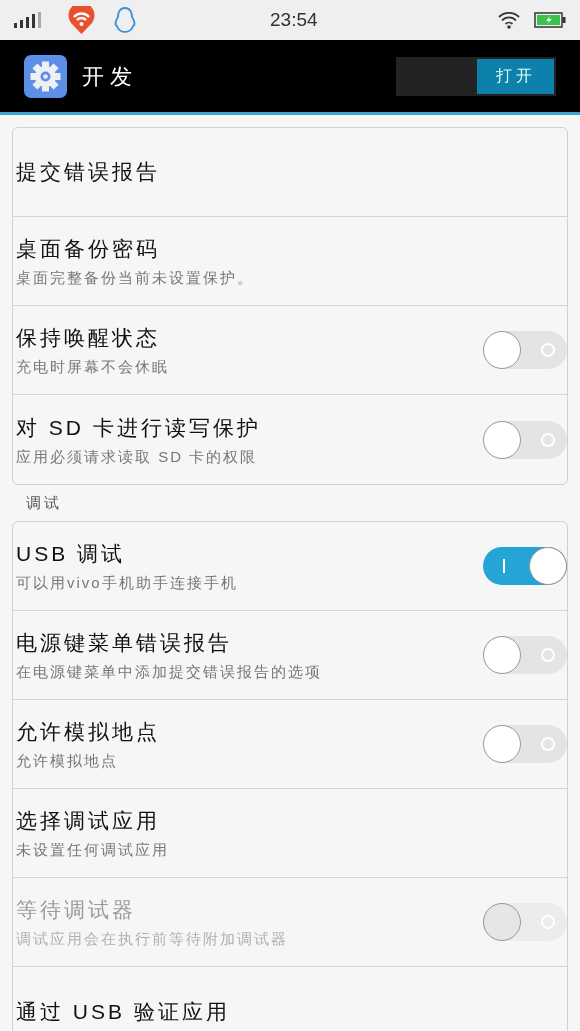  What do you see at coordinates (249, 732) in the screenshot?
I see `row-title: 允许模拟地点` at bounding box center [249, 732].